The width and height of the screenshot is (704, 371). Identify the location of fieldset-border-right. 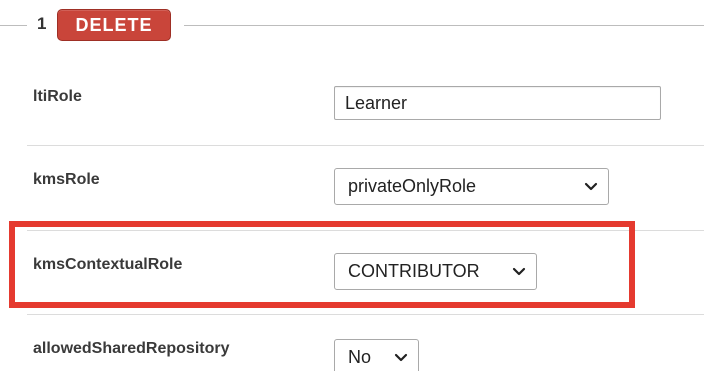
(444, 25).